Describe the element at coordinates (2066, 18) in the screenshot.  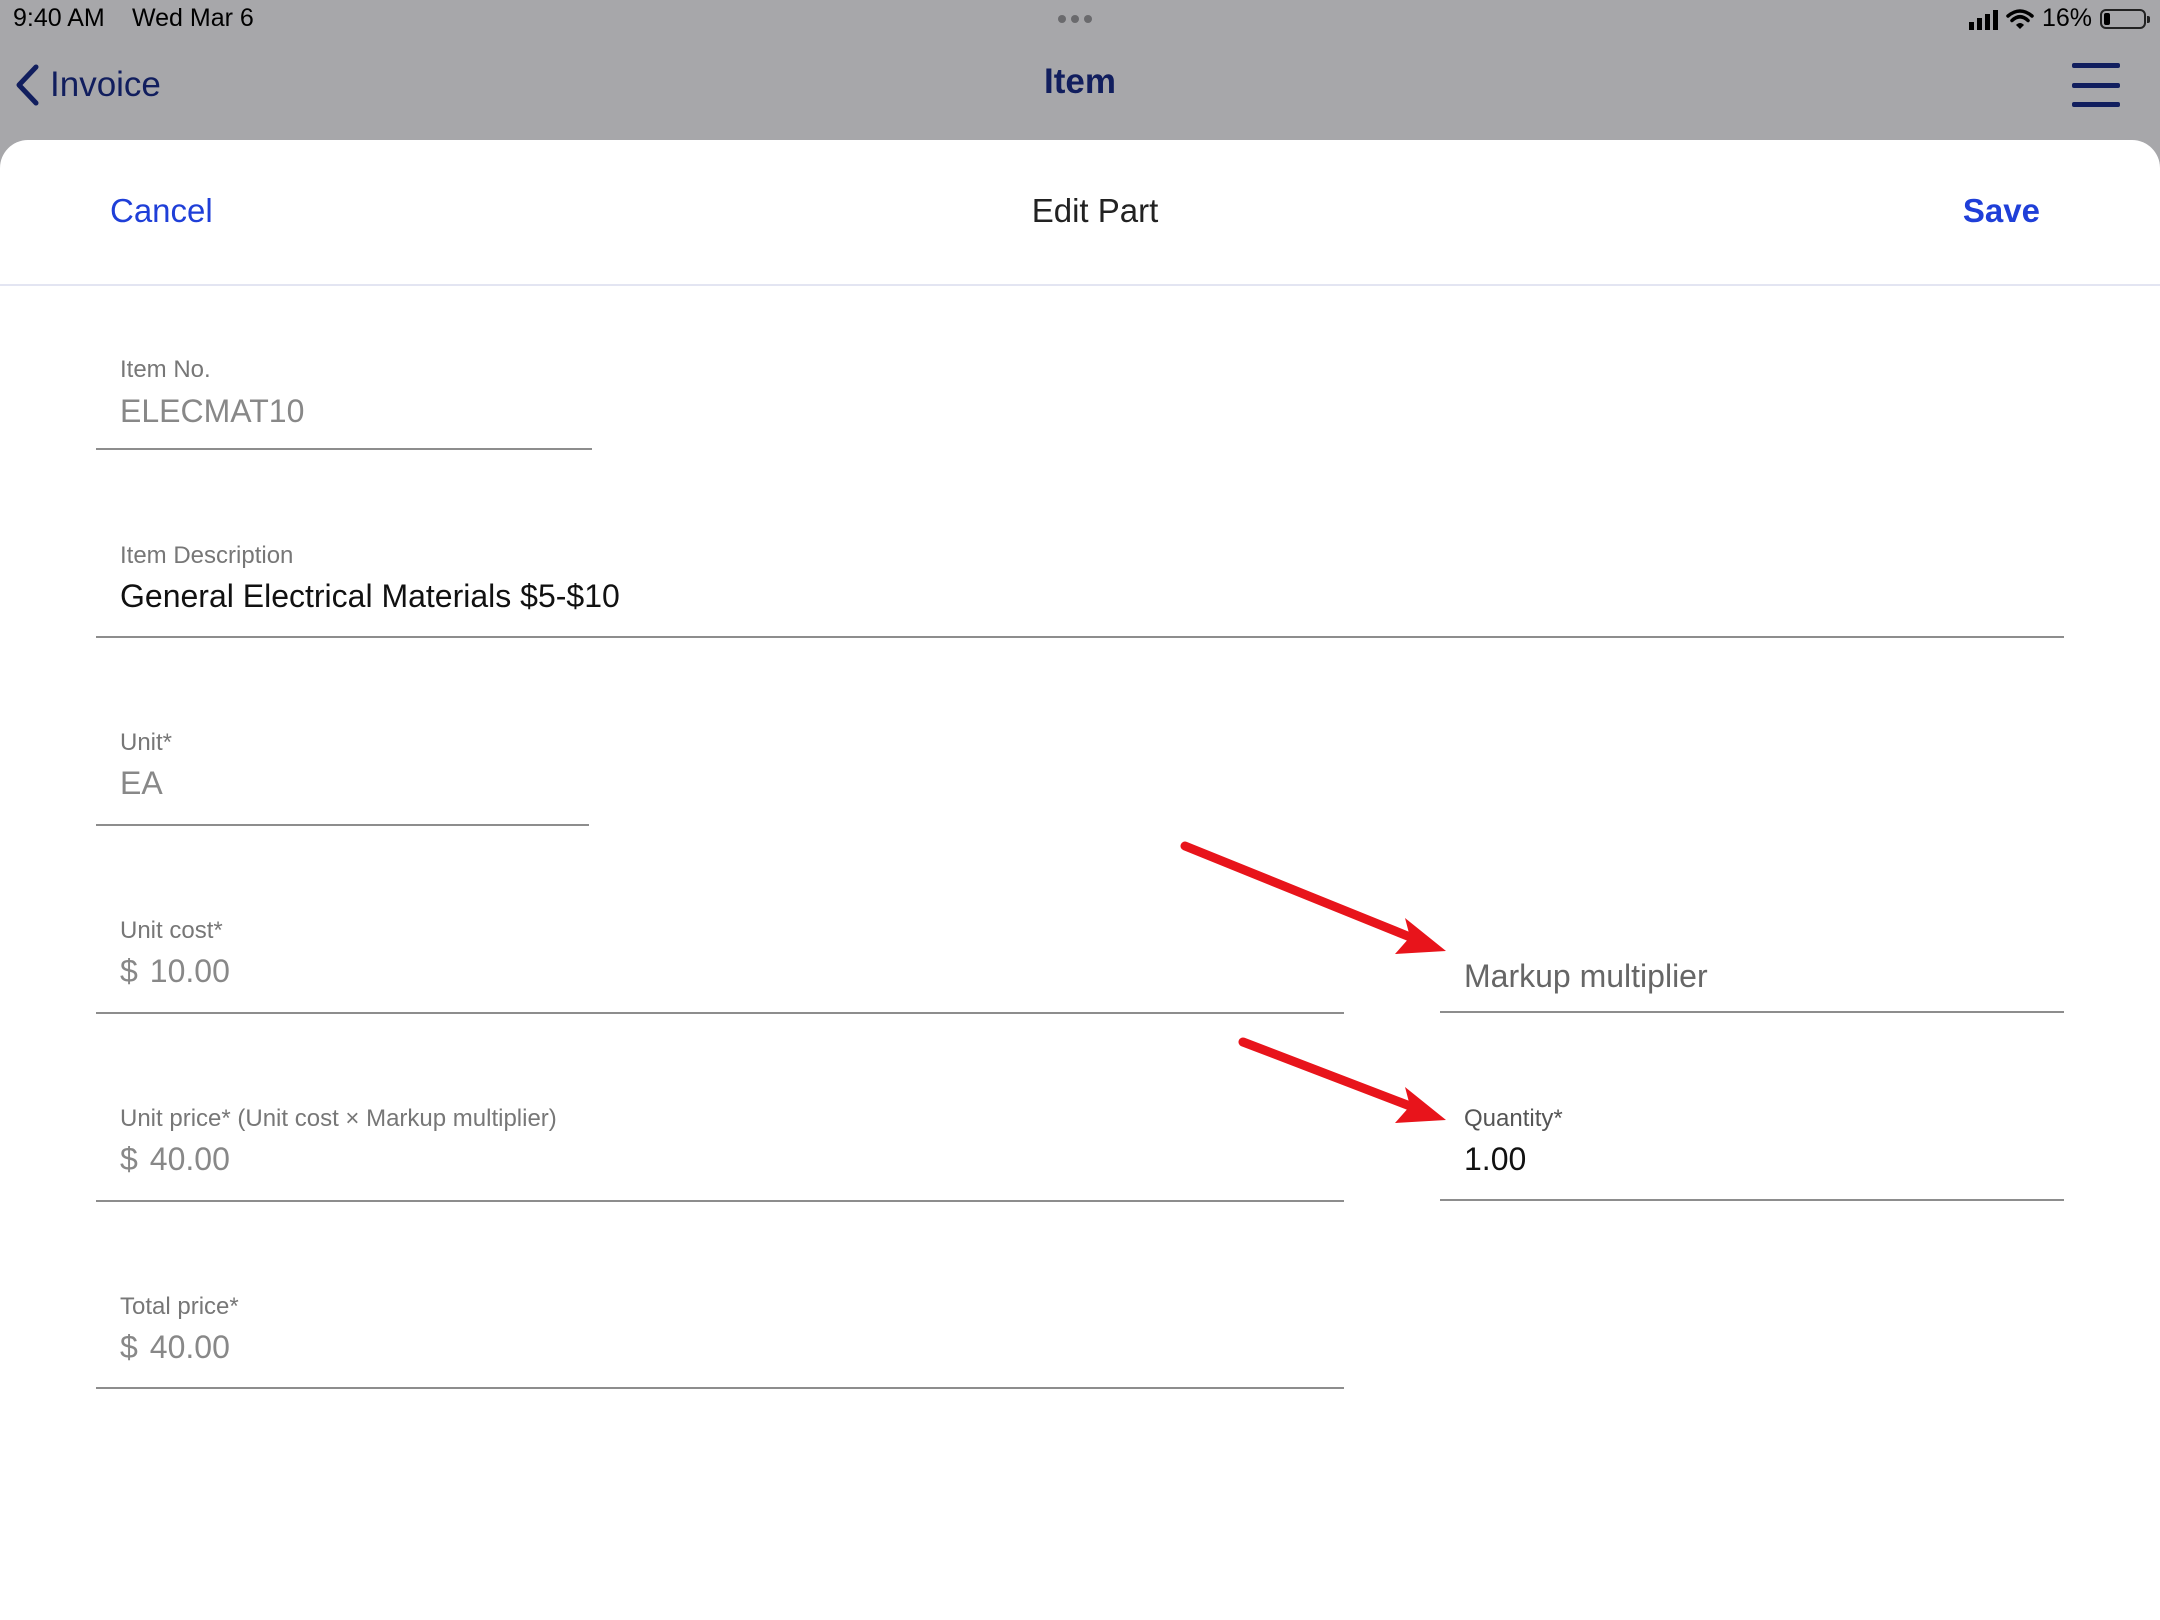
I see `battery-percent: 16%` at that location.